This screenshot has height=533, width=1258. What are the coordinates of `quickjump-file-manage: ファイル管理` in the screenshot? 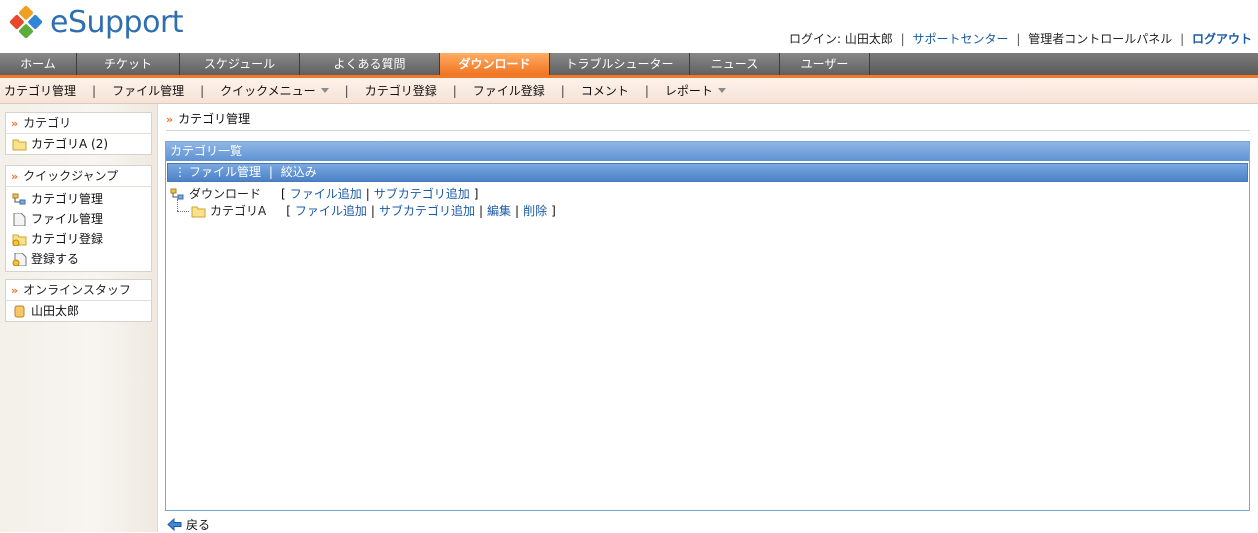 It's located at (78, 219).